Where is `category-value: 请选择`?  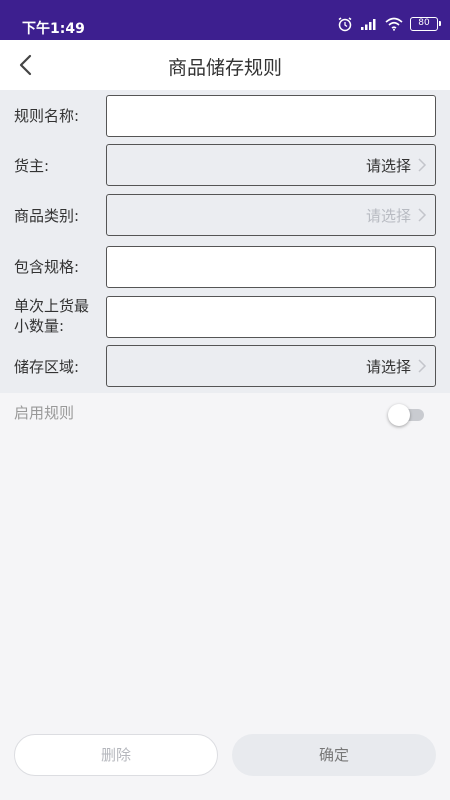 category-value: 请选择 is located at coordinates (388, 216).